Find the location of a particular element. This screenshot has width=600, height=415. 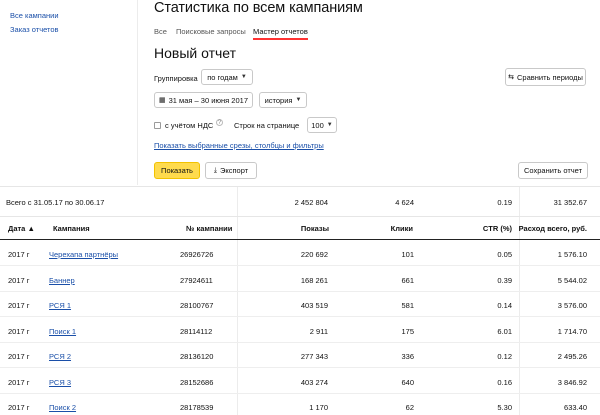

tab-search-queries: Поисковые запросы is located at coordinates (211, 31).